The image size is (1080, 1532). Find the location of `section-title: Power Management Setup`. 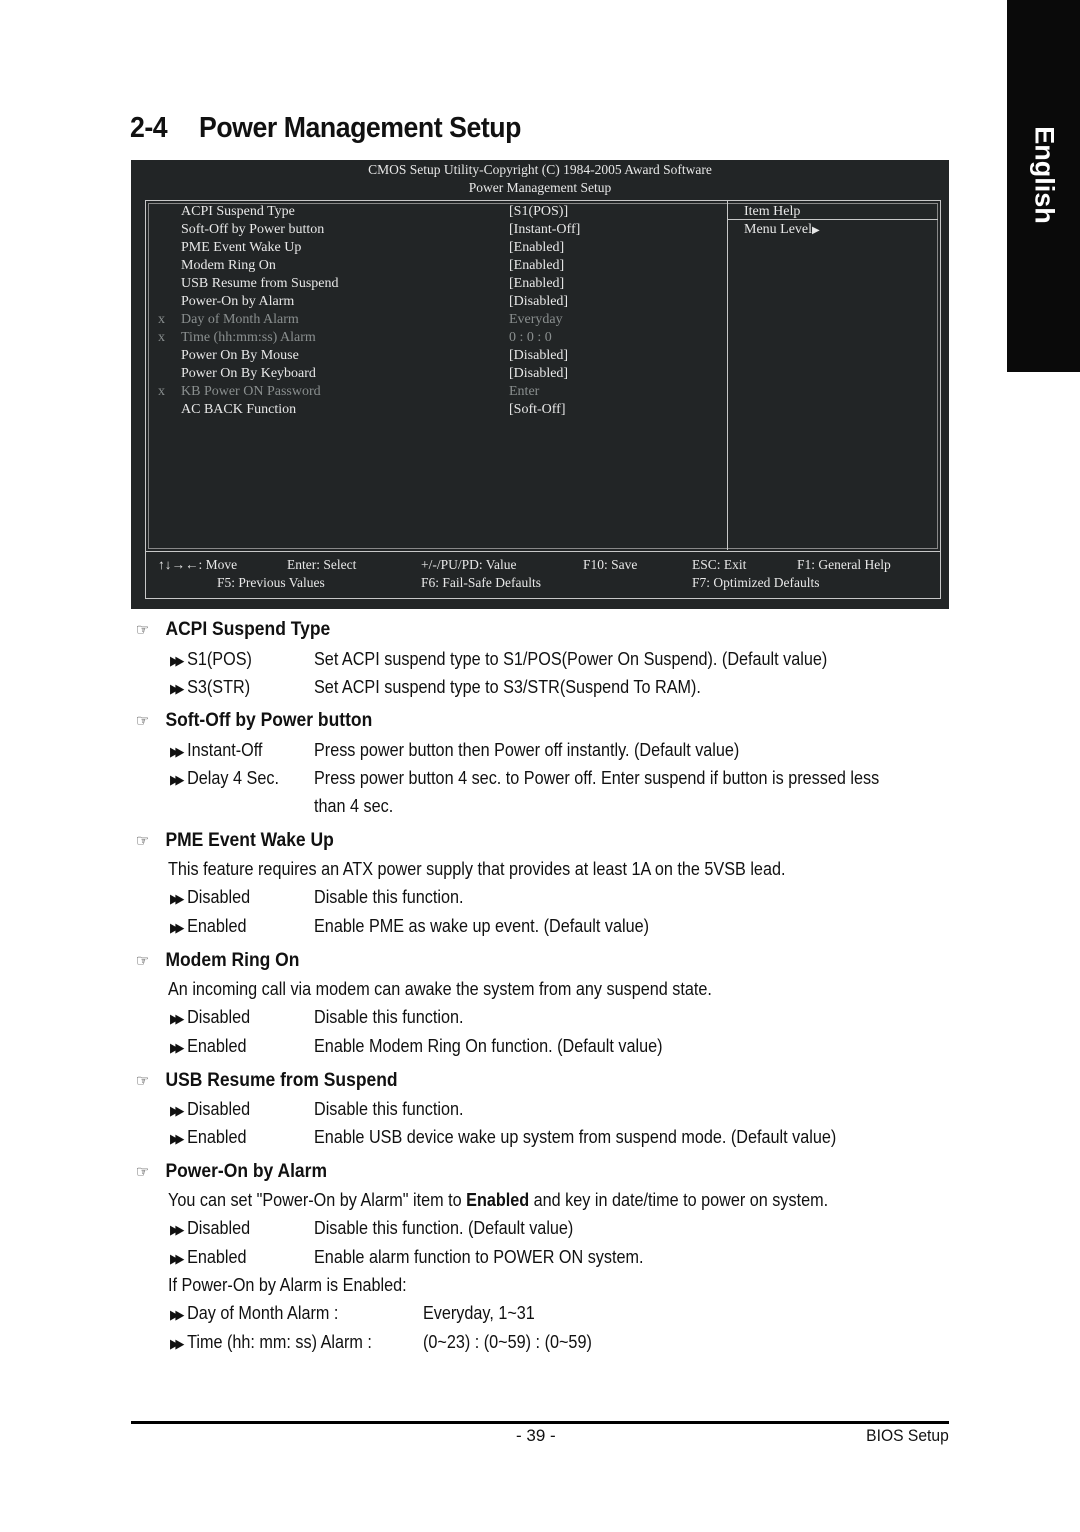

section-title: Power Management Setup is located at coordinates (360, 128).